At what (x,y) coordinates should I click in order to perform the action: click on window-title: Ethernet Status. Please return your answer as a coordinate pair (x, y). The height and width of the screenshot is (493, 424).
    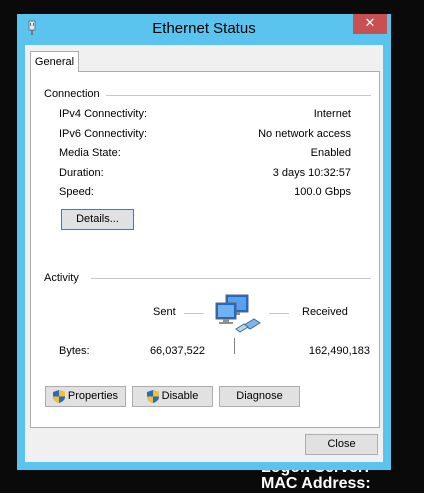
    Looking at the image, I should click on (204, 28).